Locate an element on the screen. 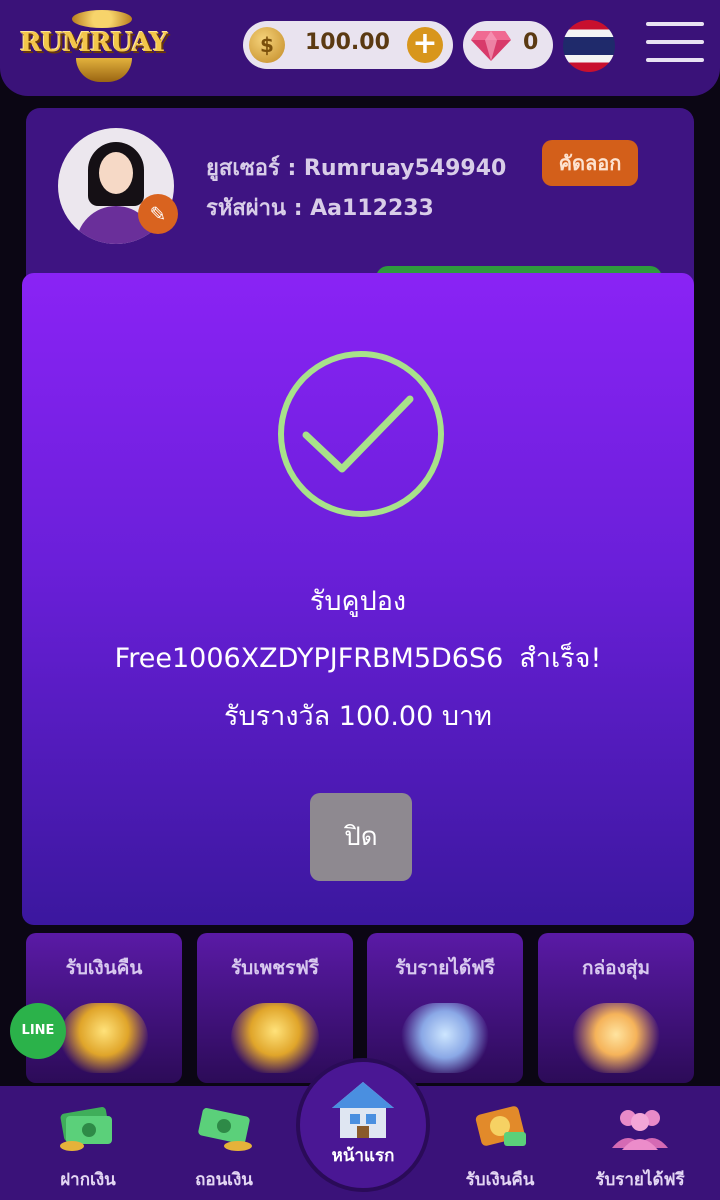 This screenshot has height=1200, width=720. treasure-box-icon is located at coordinates (616, 1038).